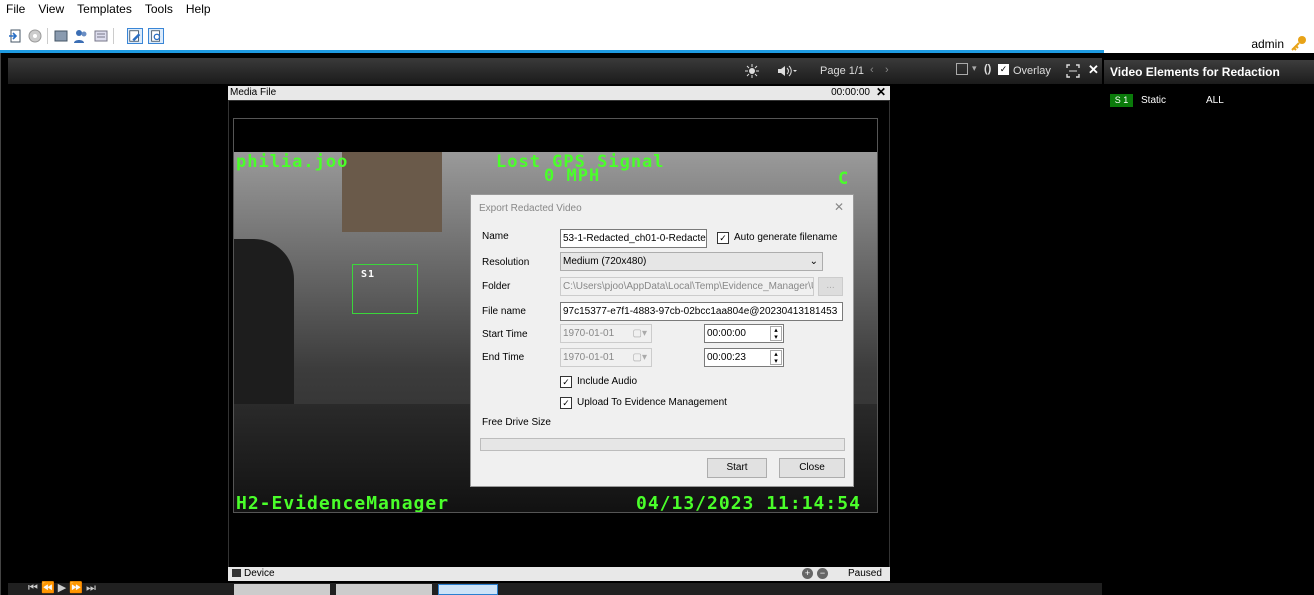 Image resolution: width=1314 pixels, height=595 pixels. I want to click on end-date-value: 1970-01-01, so click(589, 357).